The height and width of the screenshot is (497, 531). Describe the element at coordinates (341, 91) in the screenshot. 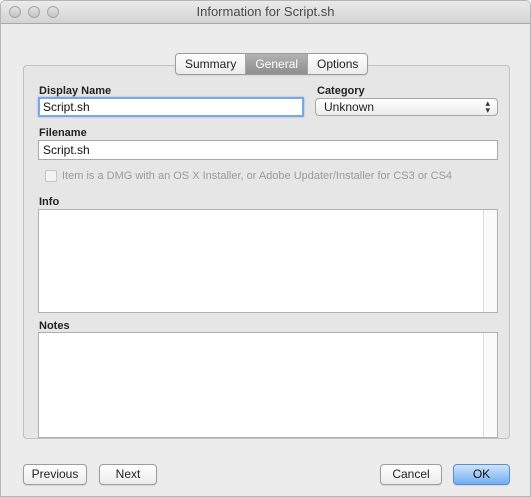

I see `category-label: Category` at that location.